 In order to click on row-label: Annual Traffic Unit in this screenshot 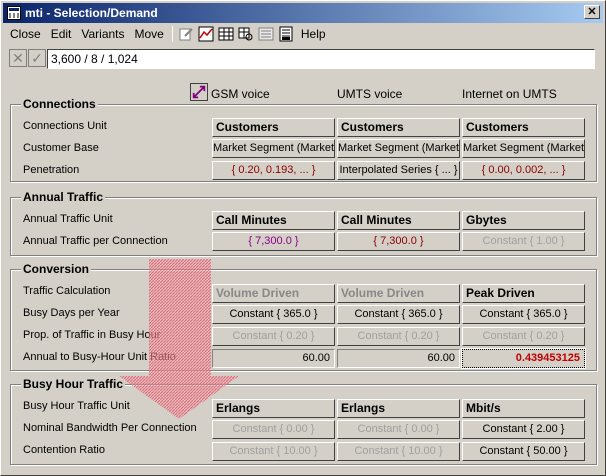, I will do `click(68, 219)`.